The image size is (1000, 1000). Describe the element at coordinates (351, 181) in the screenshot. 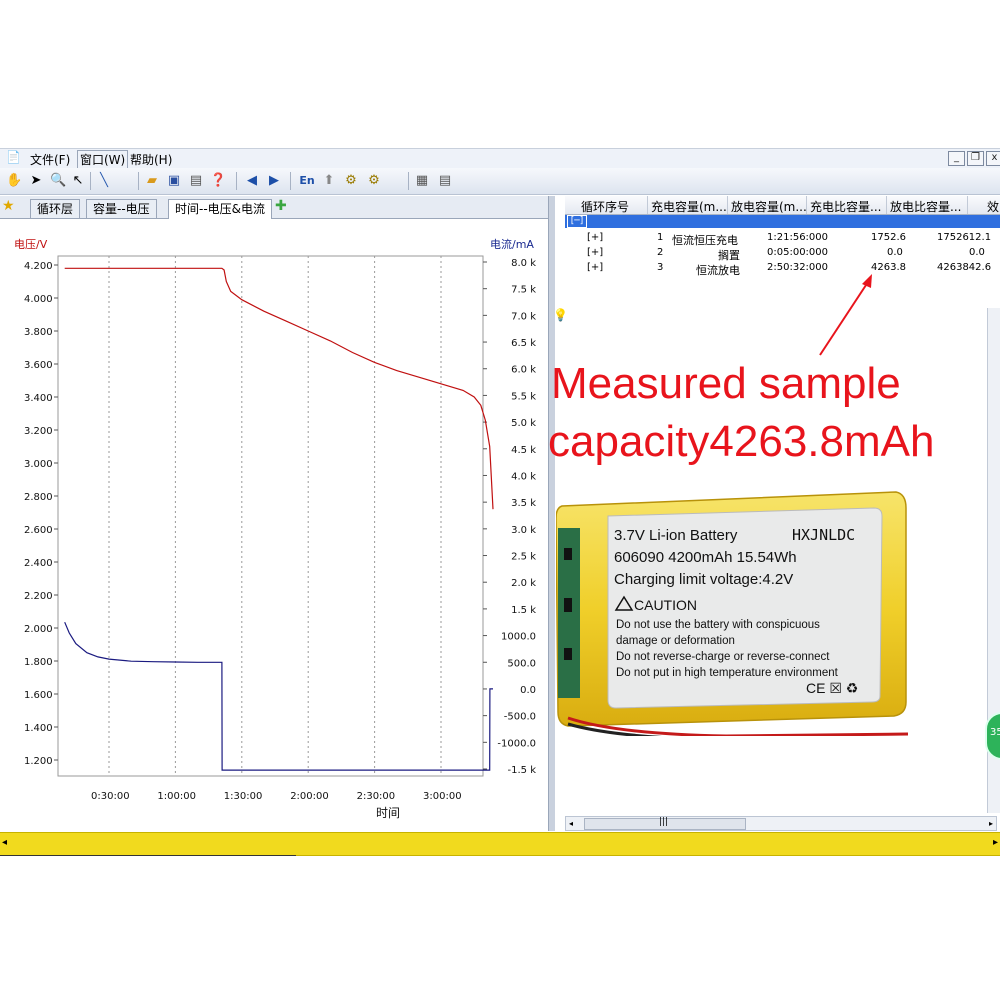

I see `settings-a-icon: ⚙` at that location.